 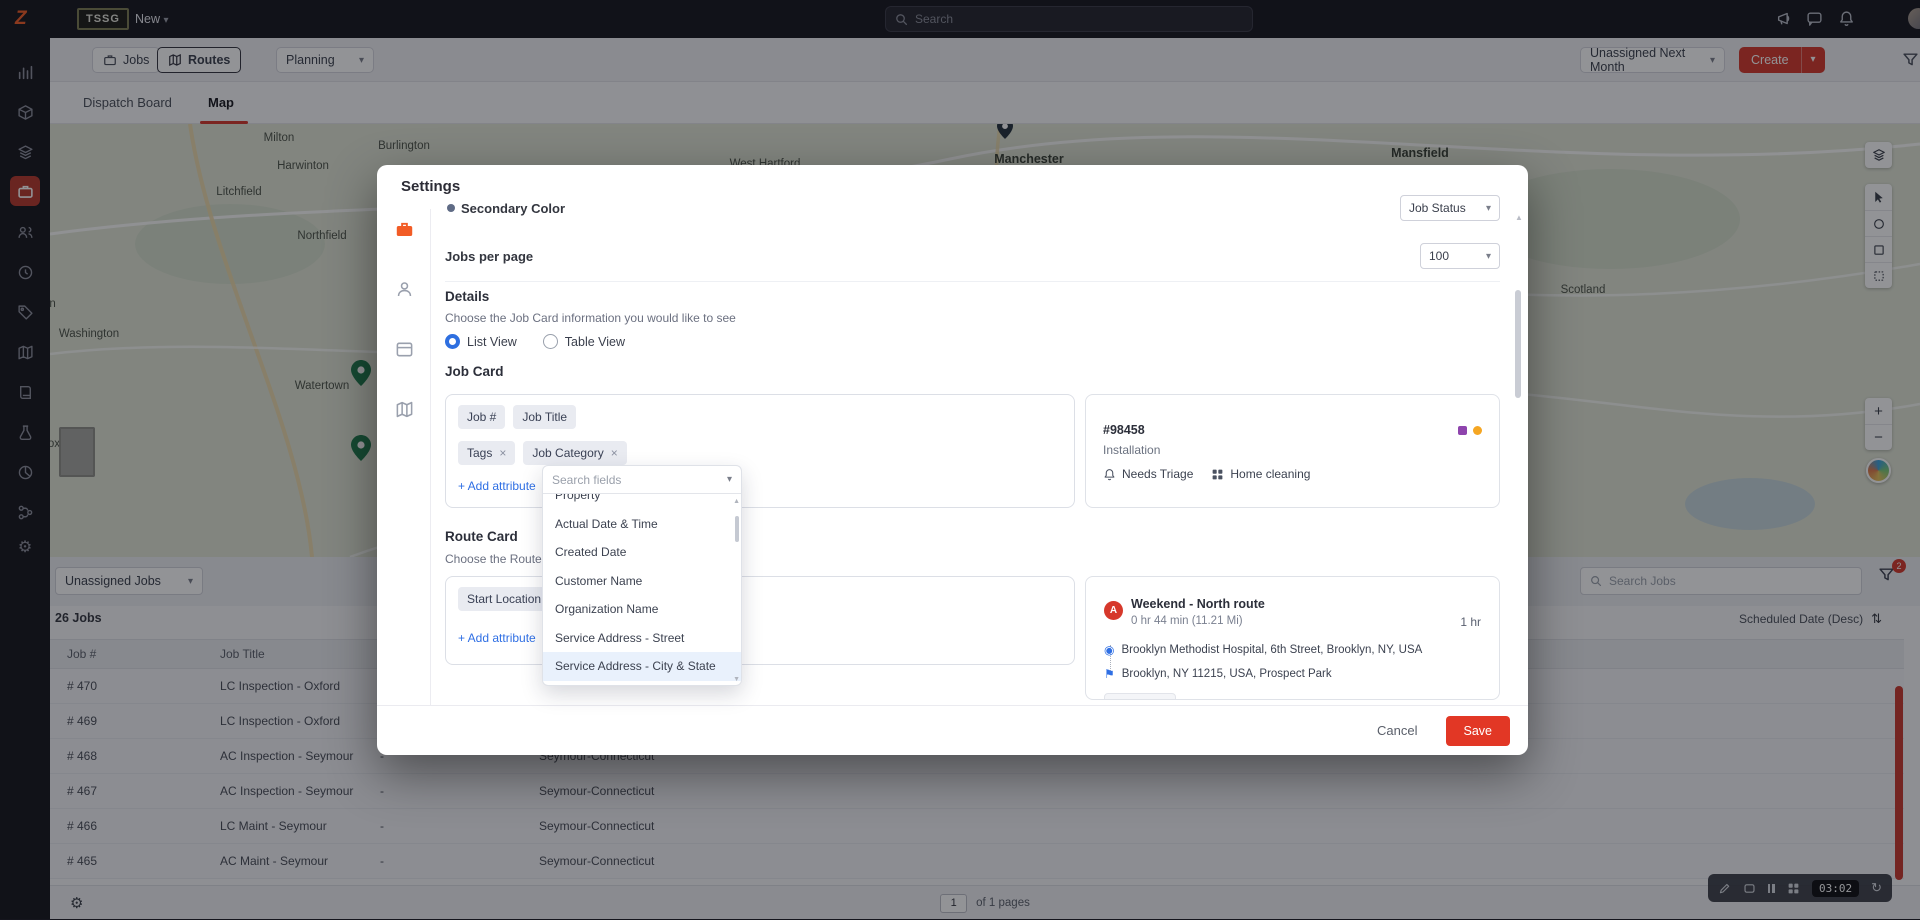 What do you see at coordinates (1217, 474) in the screenshot?
I see `category-grid-icon` at bounding box center [1217, 474].